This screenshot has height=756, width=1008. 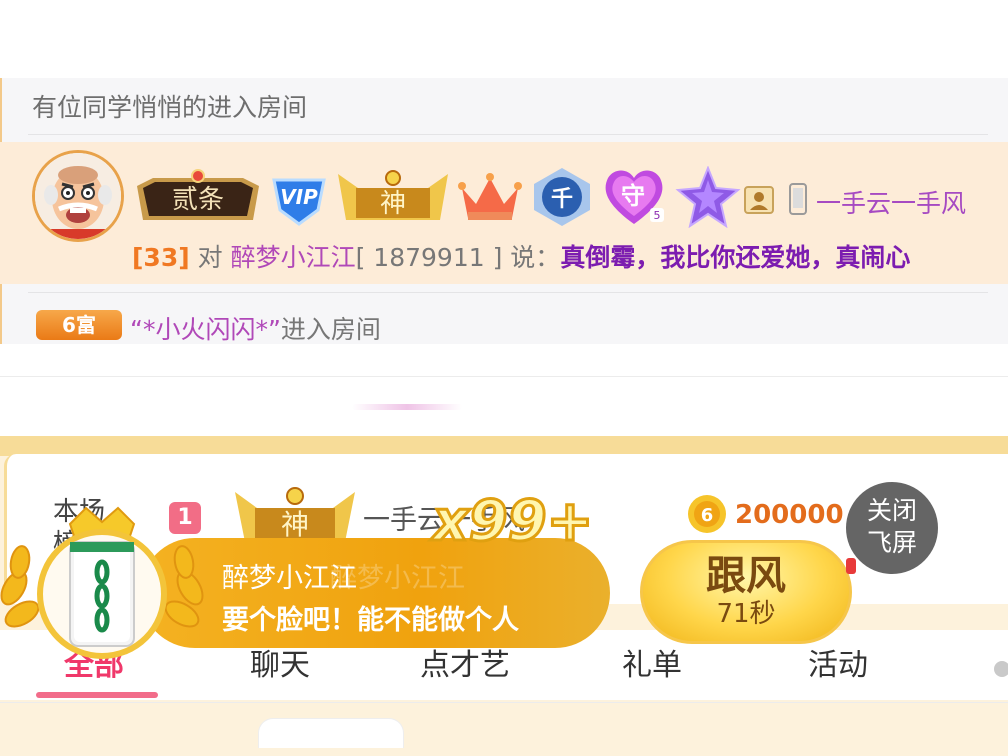 What do you see at coordinates (490, 198) in the screenshot?
I see `crown-icon` at bounding box center [490, 198].